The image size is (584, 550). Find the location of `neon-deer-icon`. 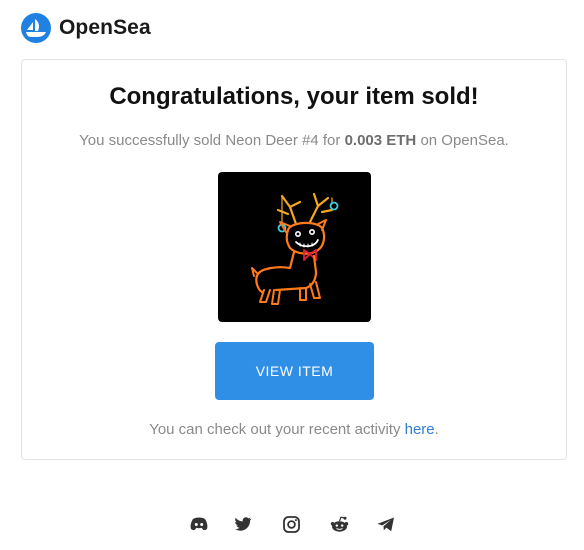

neon-deer-icon is located at coordinates (295, 248).